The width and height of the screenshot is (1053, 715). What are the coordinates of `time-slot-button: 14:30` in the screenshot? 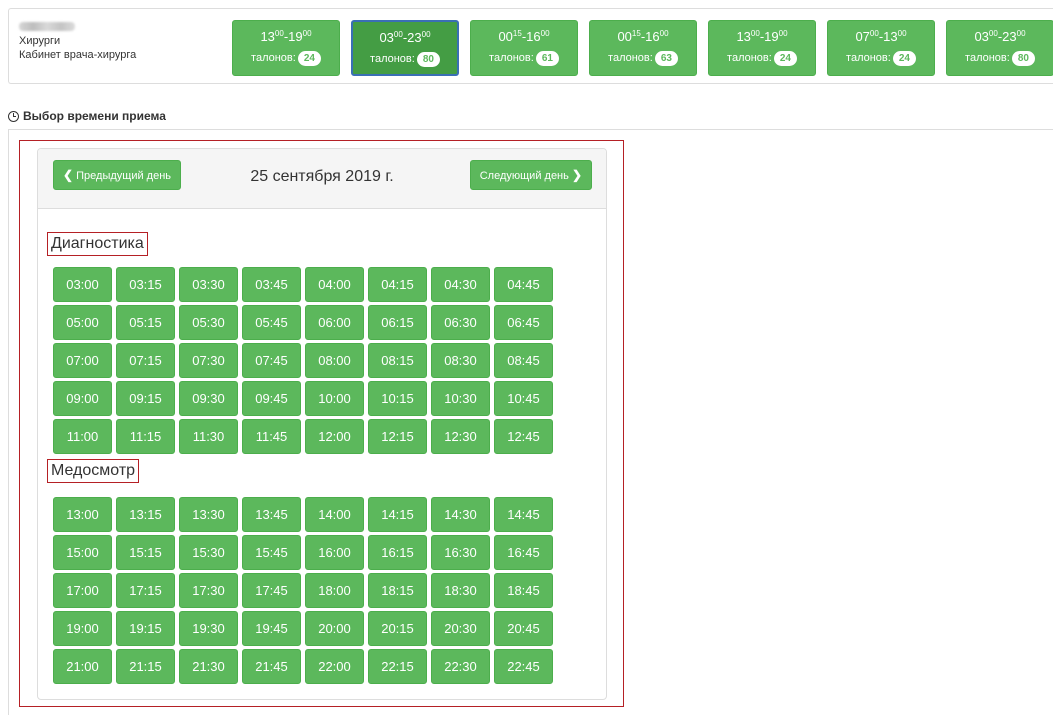 It's located at (460, 514).